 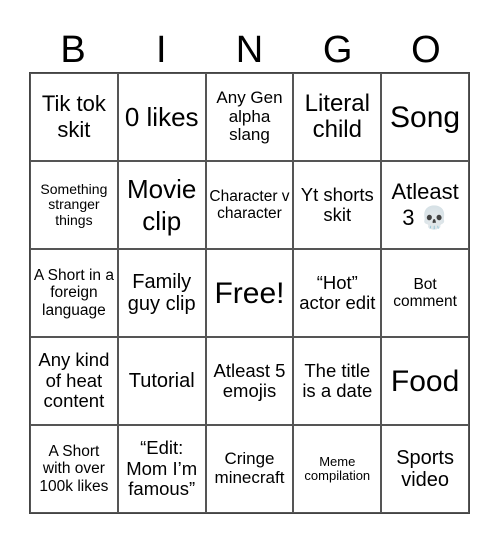 What do you see at coordinates (337, 117) in the screenshot?
I see `bingo-cell: Literal child` at bounding box center [337, 117].